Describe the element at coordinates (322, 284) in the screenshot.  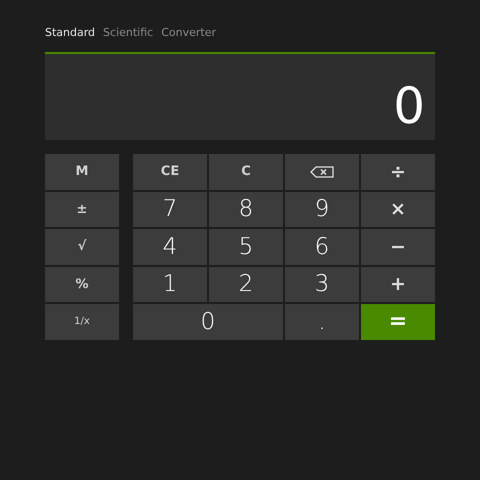
I see `digit-button: 3` at that location.